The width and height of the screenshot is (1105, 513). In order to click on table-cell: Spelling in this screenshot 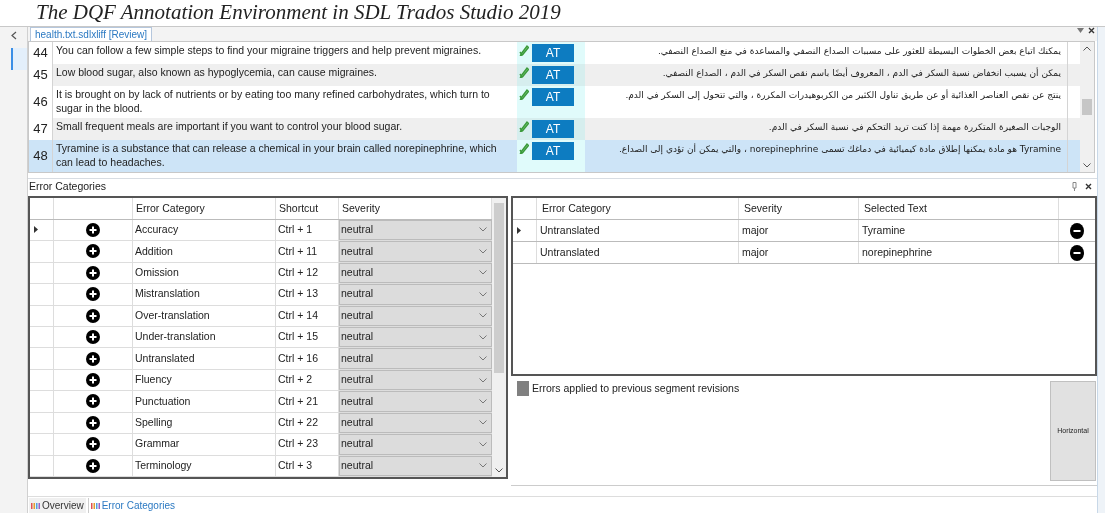, I will do `click(204, 423)`.